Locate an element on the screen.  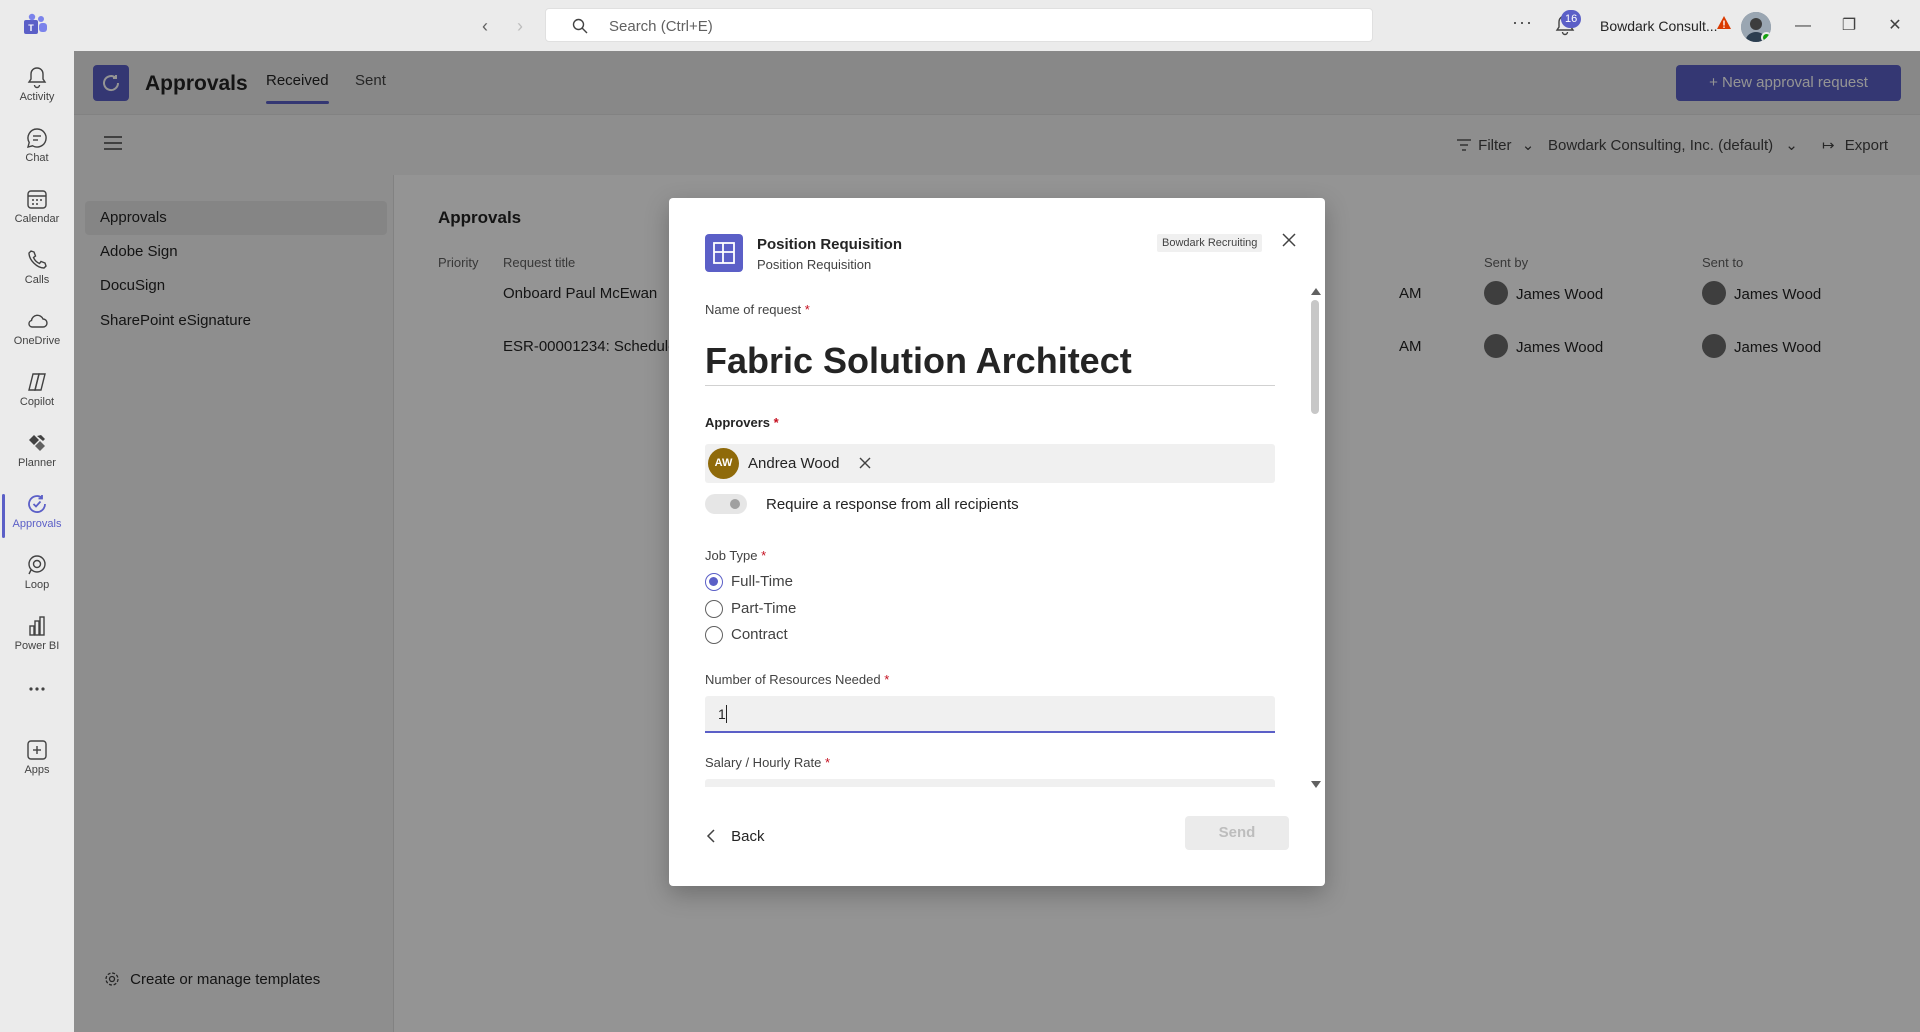
radio-label-full-time: Full-Time is located at coordinates (762, 581).